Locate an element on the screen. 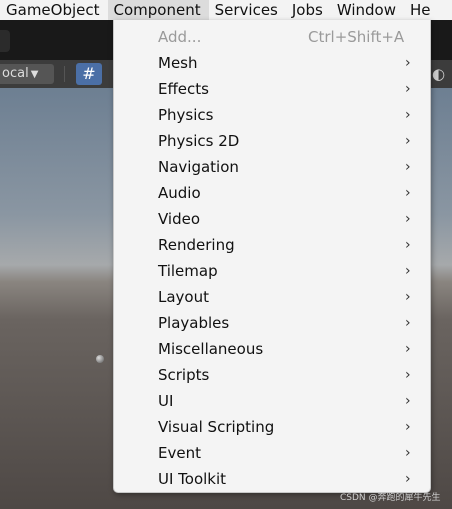 This screenshot has height=509, width=452. menu-item-layout: Layout › is located at coordinates (272, 297).